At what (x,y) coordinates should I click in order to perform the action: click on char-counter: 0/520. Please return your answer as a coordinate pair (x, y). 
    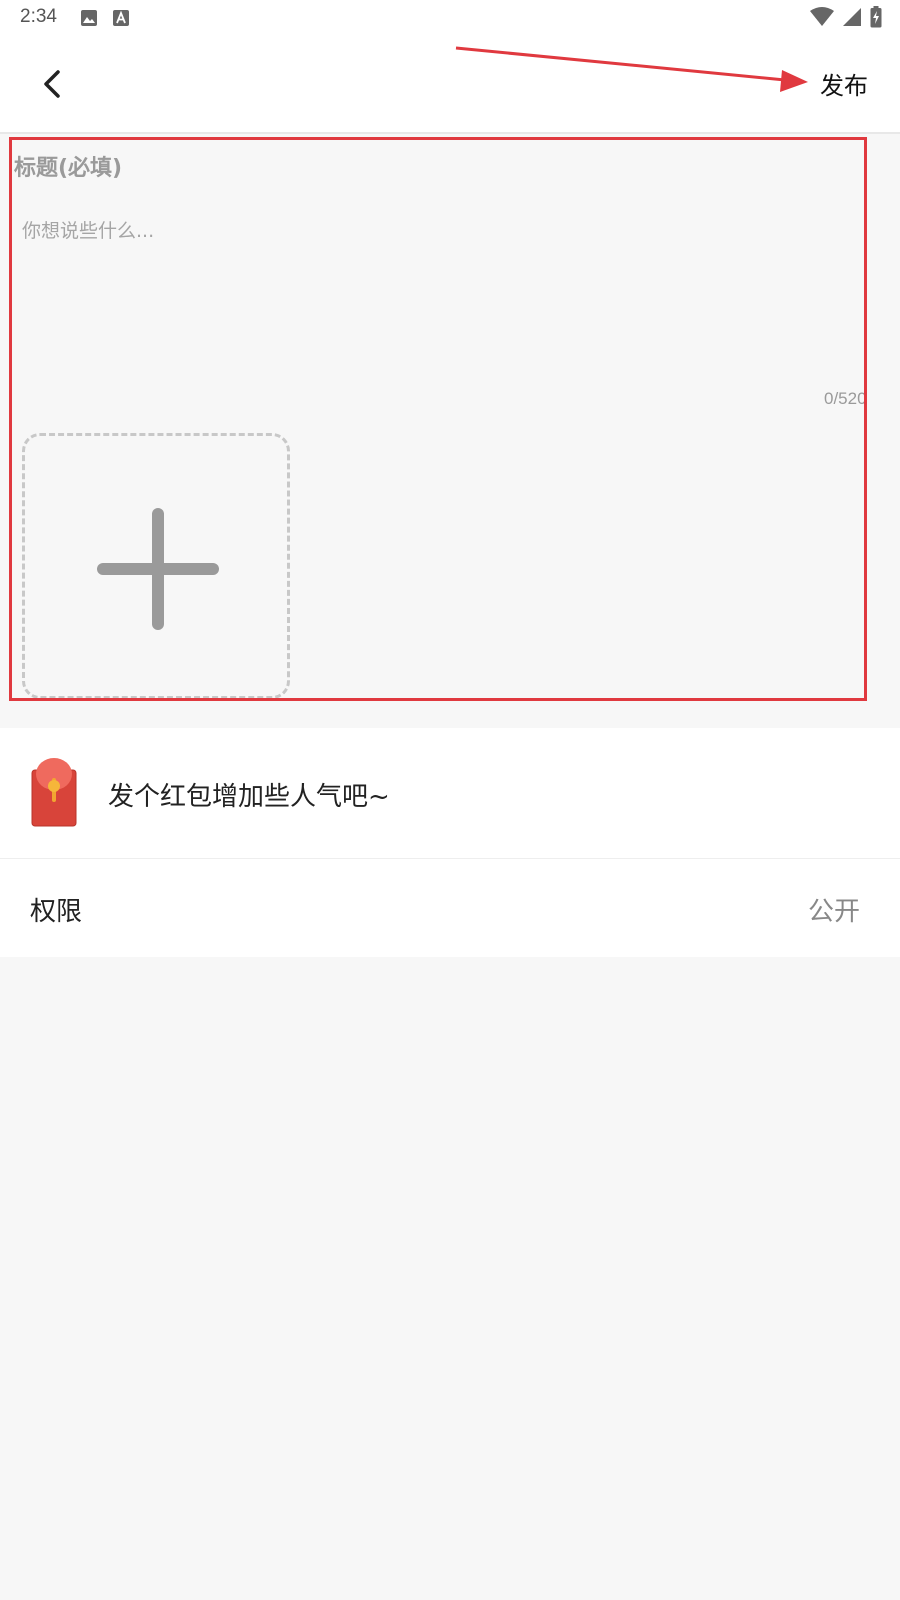
    Looking at the image, I should click on (845, 398).